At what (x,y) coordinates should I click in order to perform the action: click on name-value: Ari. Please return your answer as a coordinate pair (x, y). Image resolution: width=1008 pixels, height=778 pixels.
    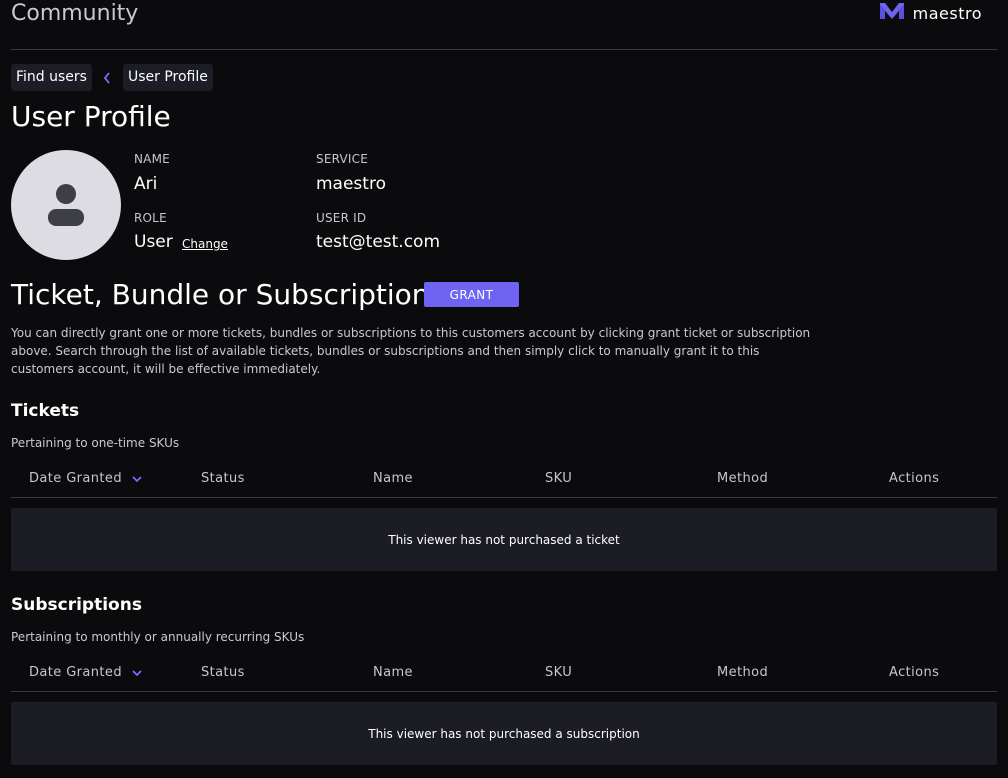
    Looking at the image, I should click on (146, 184).